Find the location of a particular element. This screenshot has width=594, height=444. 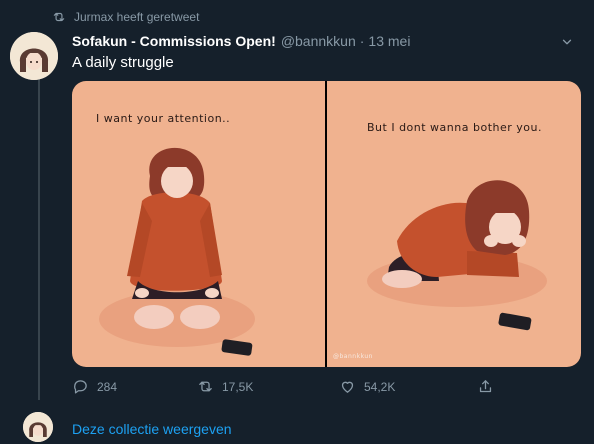

reply-button: 284 is located at coordinates (134, 386).